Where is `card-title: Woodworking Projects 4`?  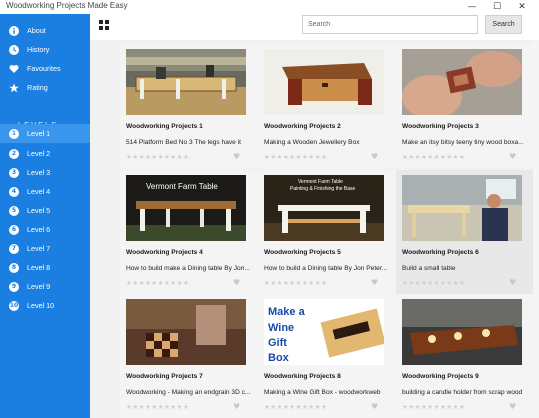
card-title: Woodworking Projects 4 is located at coordinates (164, 252).